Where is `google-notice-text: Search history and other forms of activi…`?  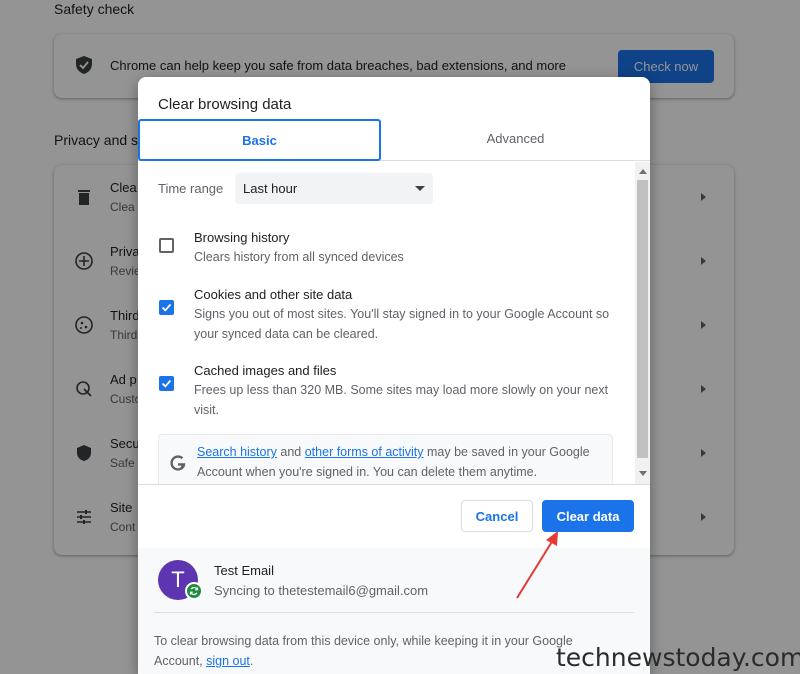 google-notice-text: Search history and other forms of activi… is located at coordinates (403, 462).